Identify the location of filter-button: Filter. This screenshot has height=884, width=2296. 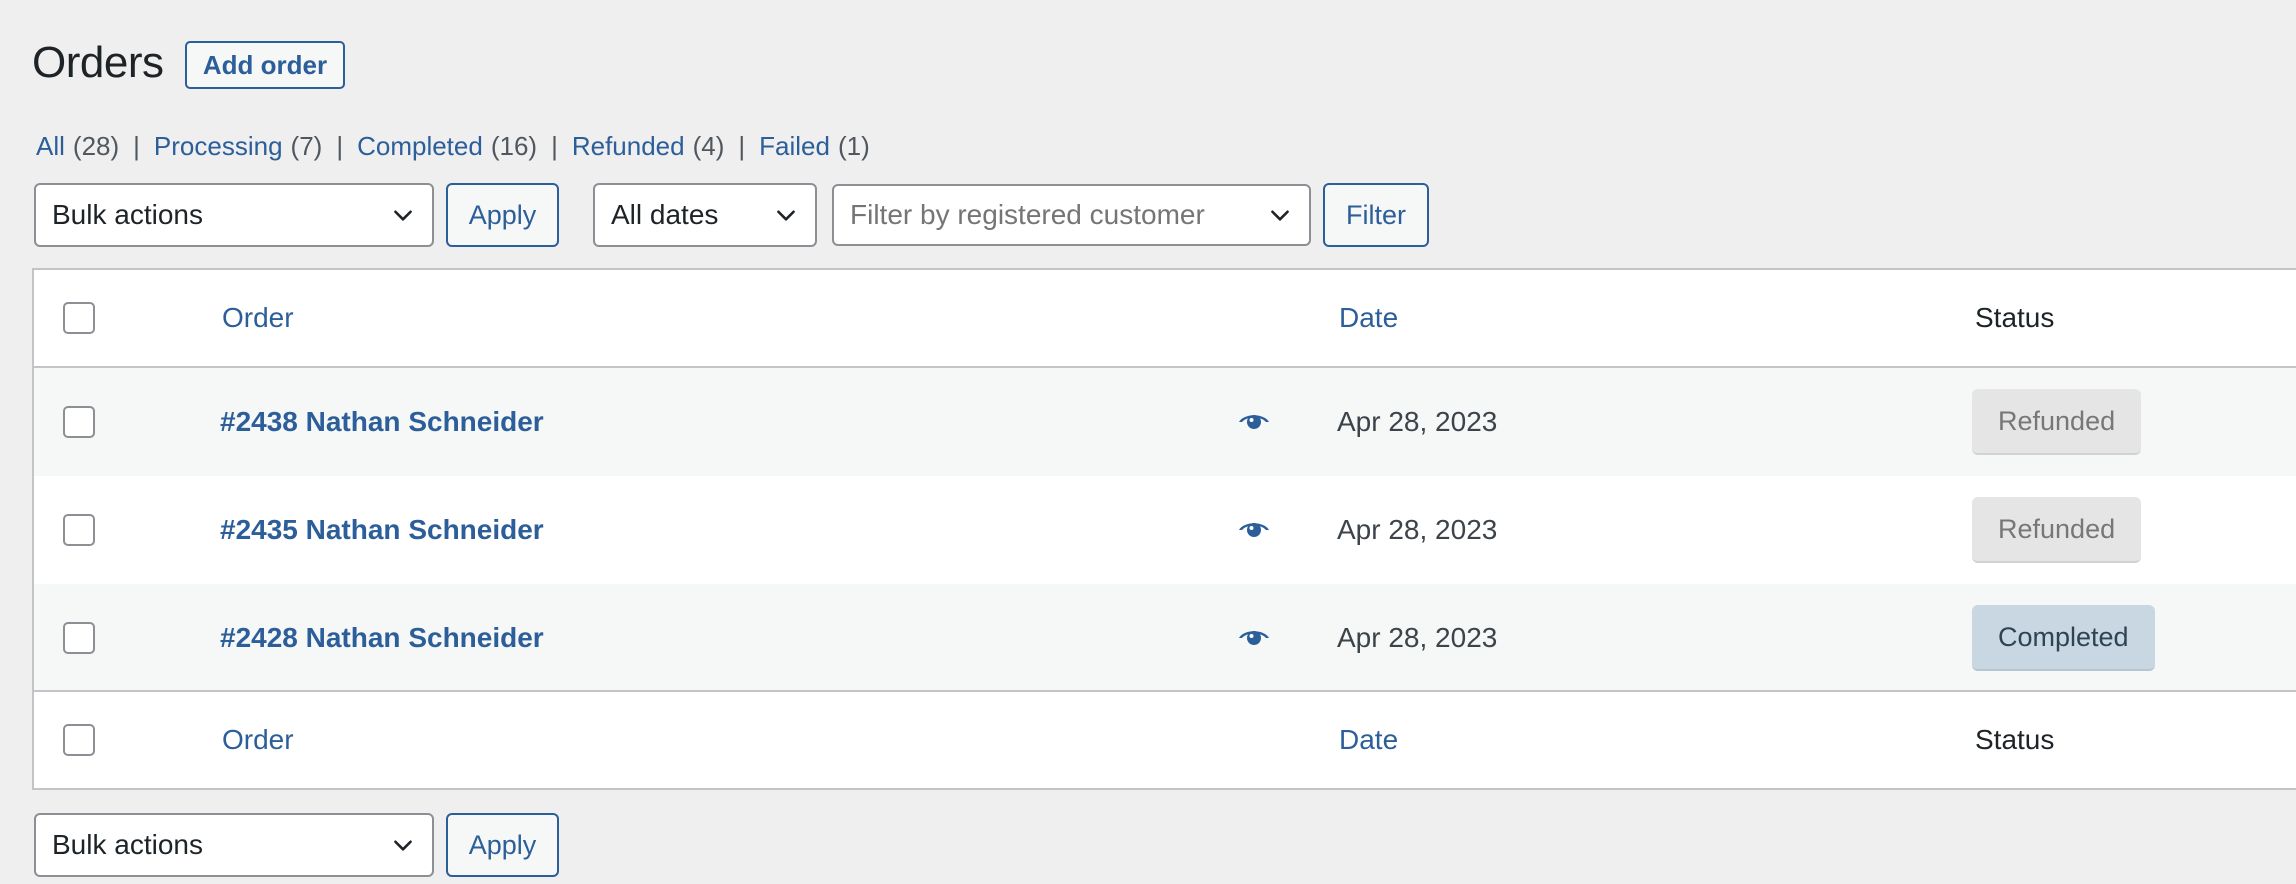
(1376, 215).